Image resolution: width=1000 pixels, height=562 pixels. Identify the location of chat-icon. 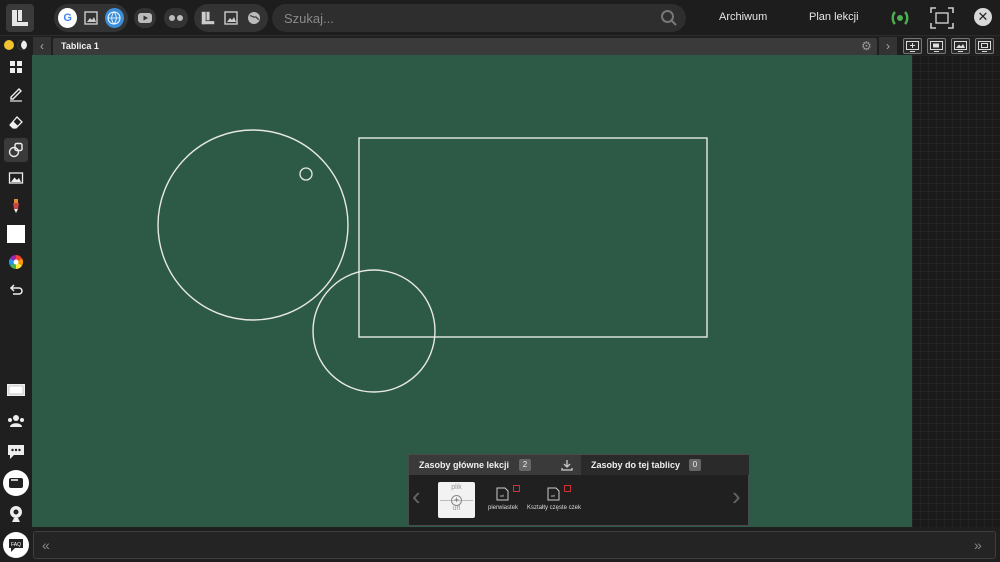
(16, 452).